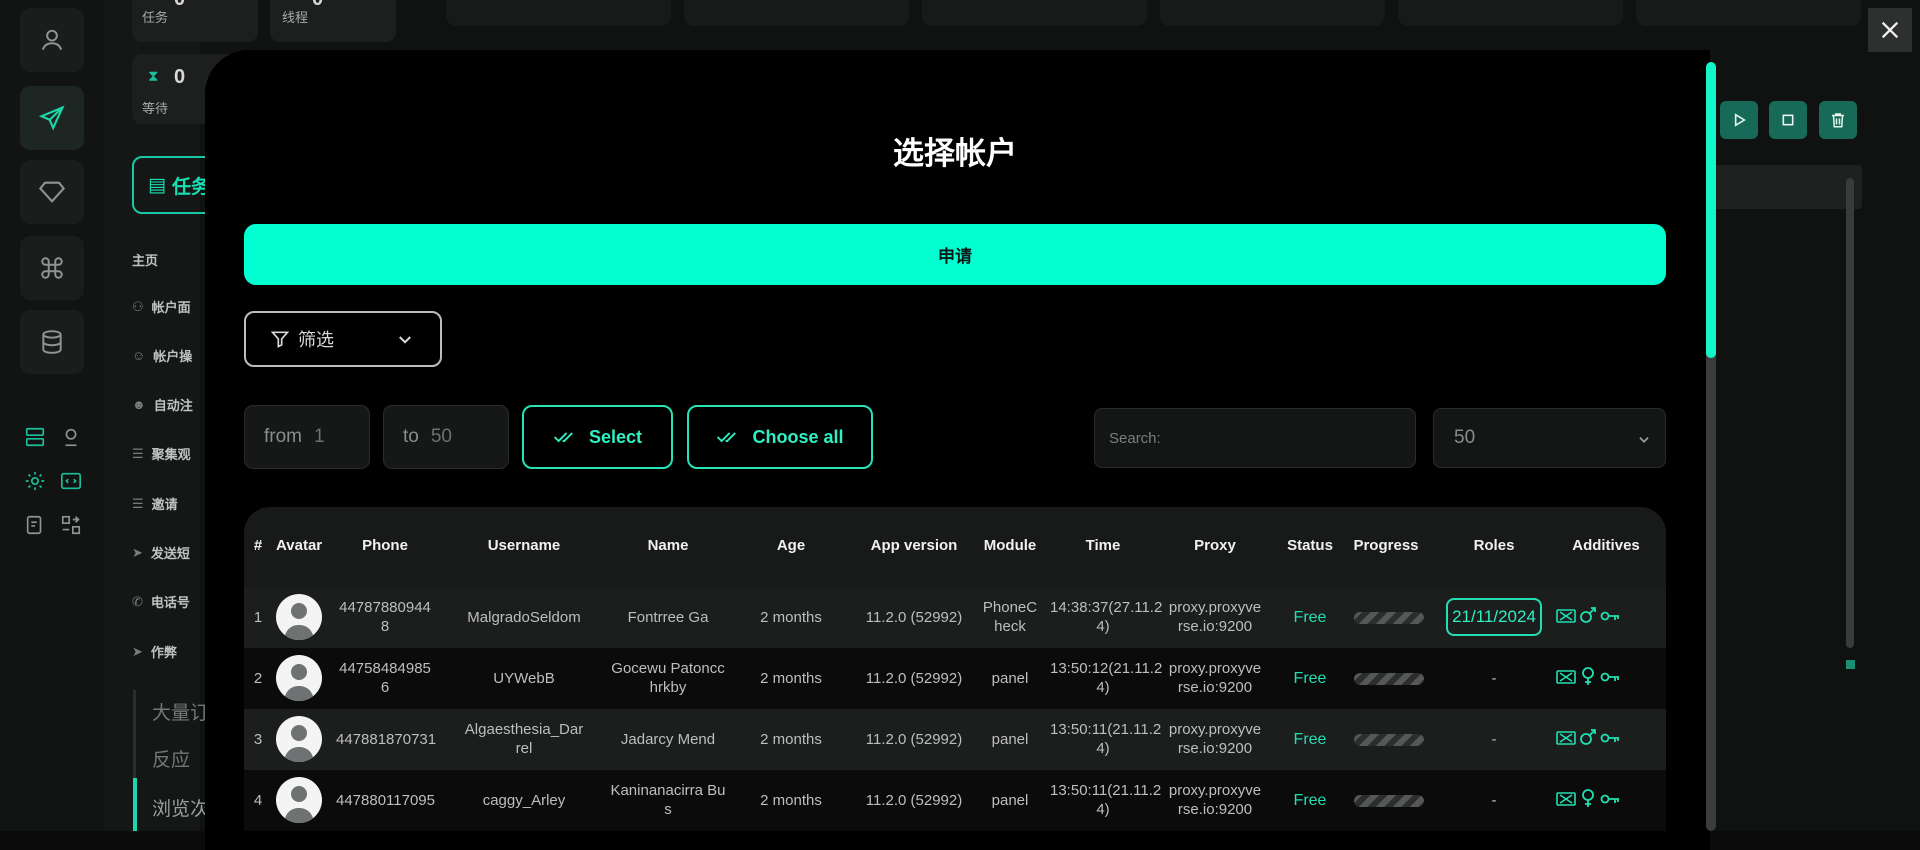 Image resolution: width=1920 pixels, height=850 pixels. I want to click on column-header: Roles, so click(1494, 545).